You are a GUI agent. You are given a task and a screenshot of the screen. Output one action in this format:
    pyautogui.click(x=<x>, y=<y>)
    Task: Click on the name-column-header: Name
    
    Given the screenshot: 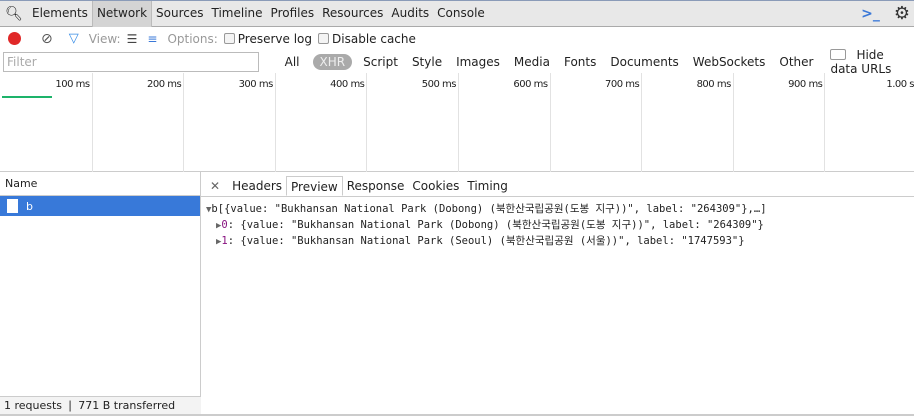 What is the action you would take?
    pyautogui.click(x=100, y=184)
    